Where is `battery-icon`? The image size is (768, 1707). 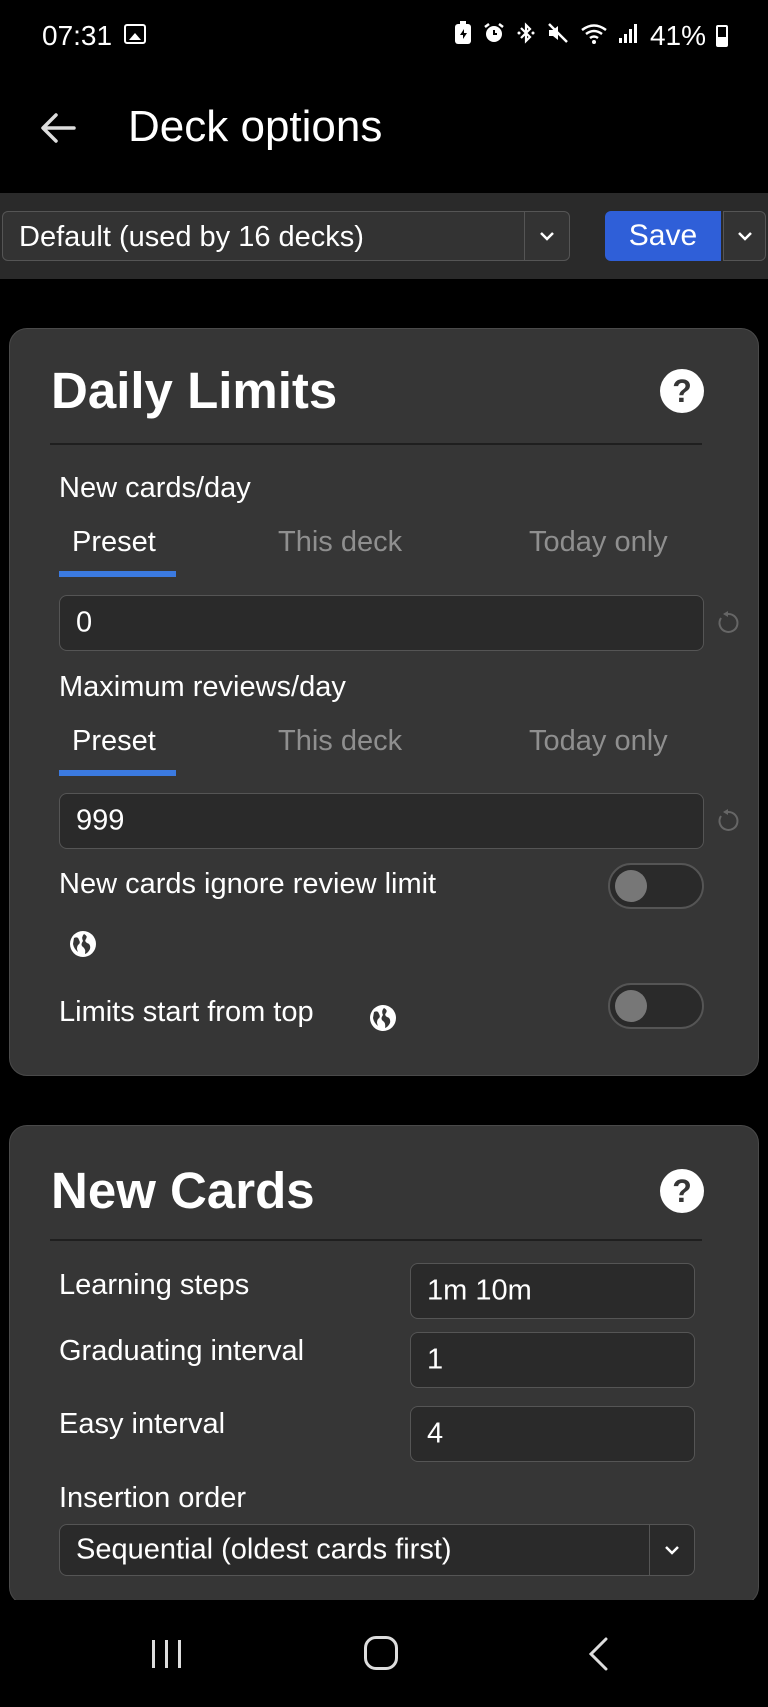
battery-icon is located at coordinates (722, 36).